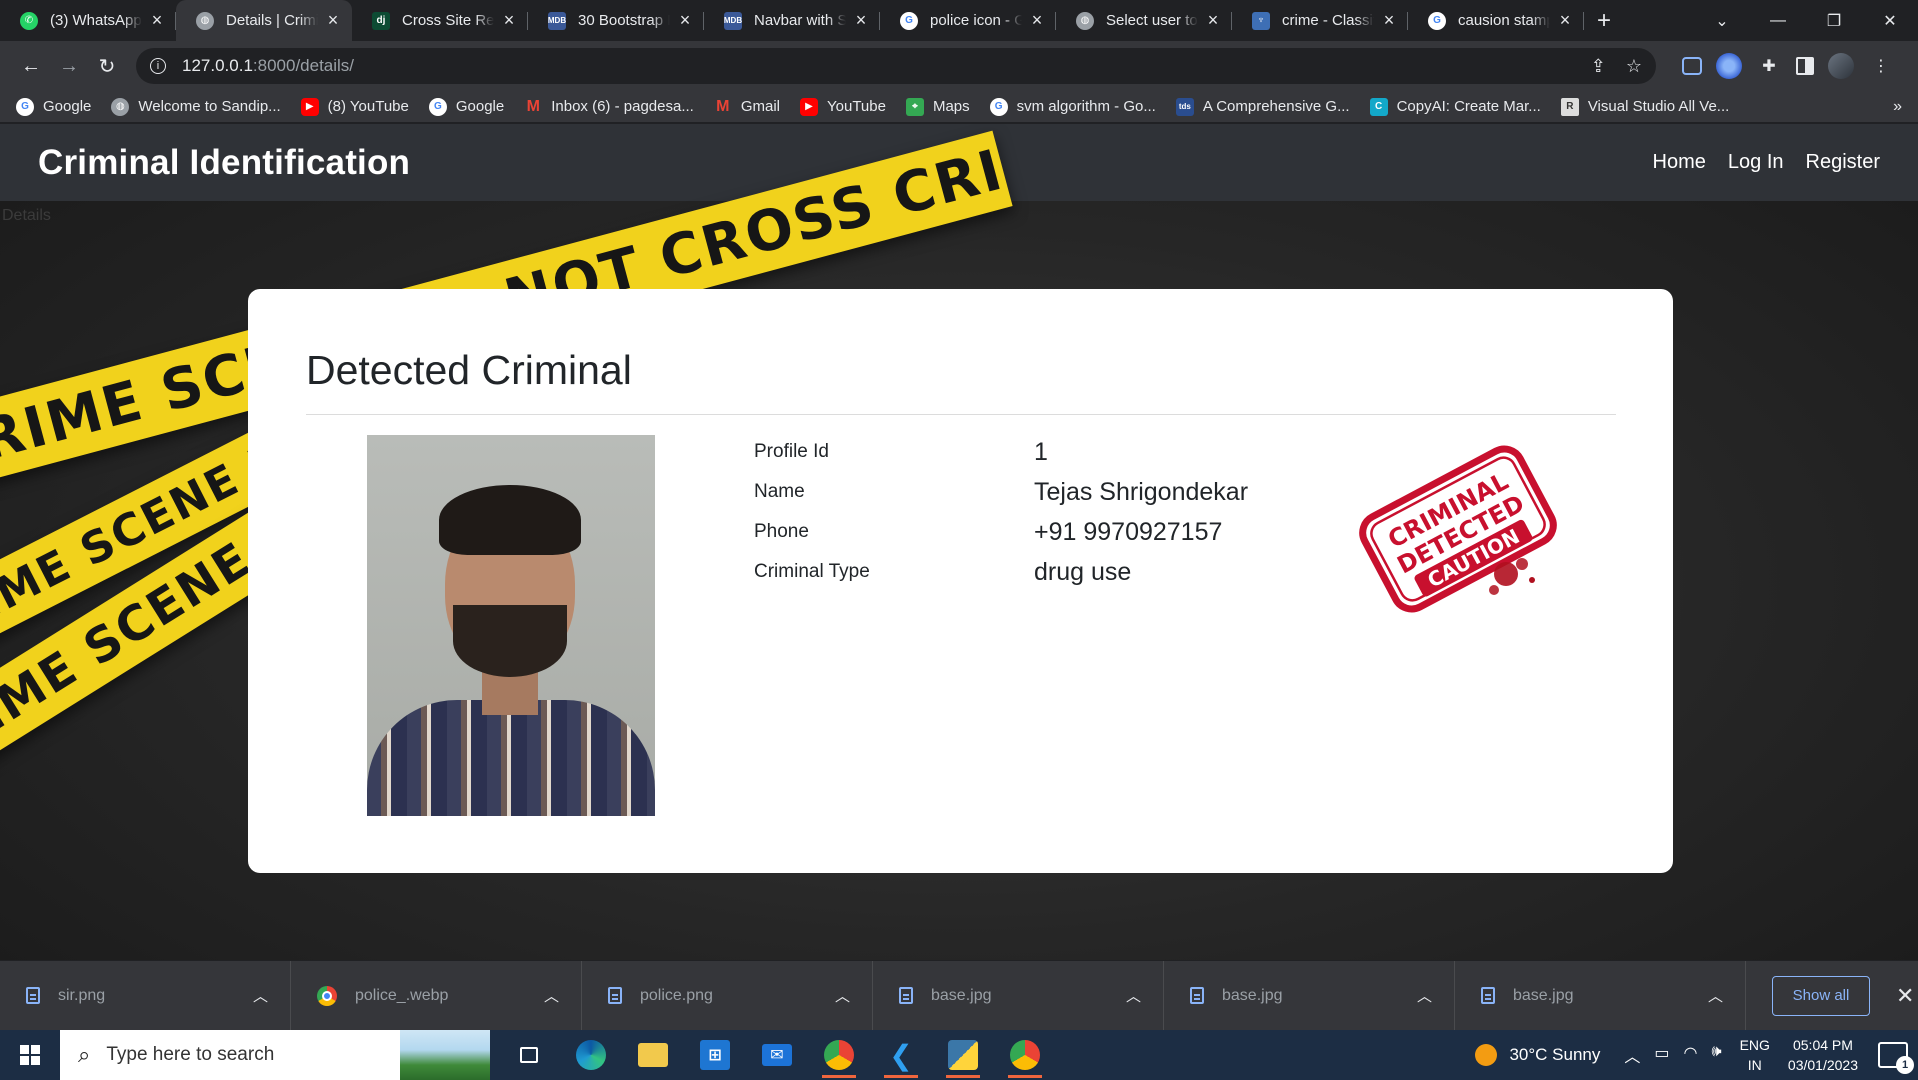 This screenshot has height=1080, width=1918. What do you see at coordinates (1692, 66) in the screenshot?
I see `screen-capture-icon` at bounding box center [1692, 66].